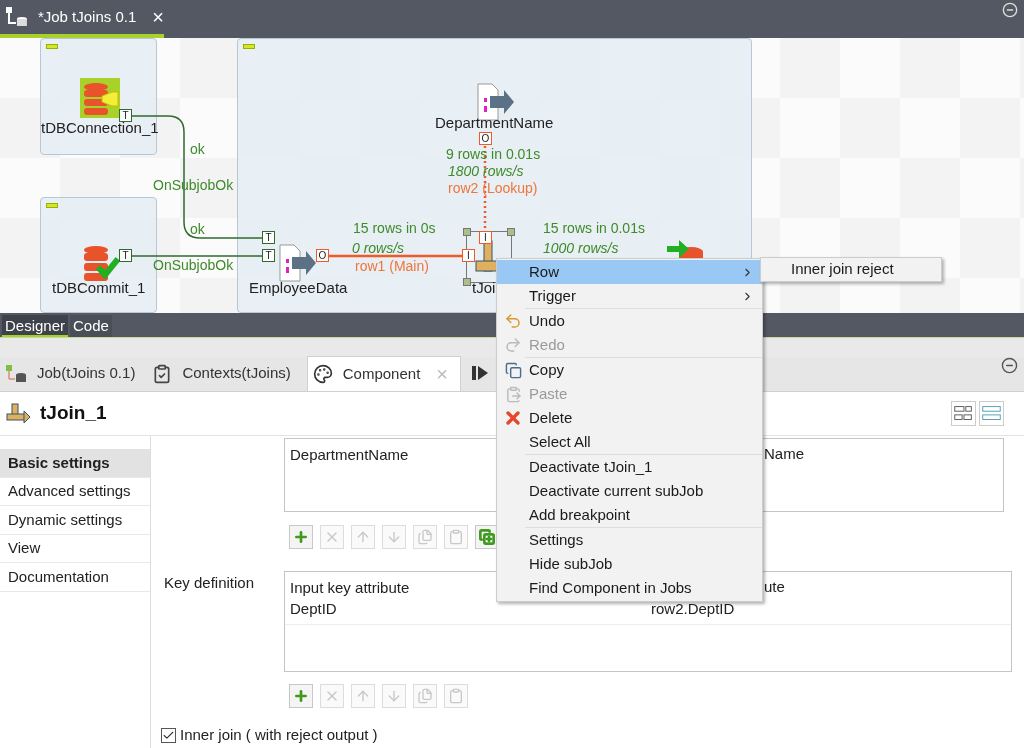 This screenshot has width=1024, height=748. What do you see at coordinates (75, 463) in the screenshot?
I see `settings-nav-item: Basic settings` at bounding box center [75, 463].